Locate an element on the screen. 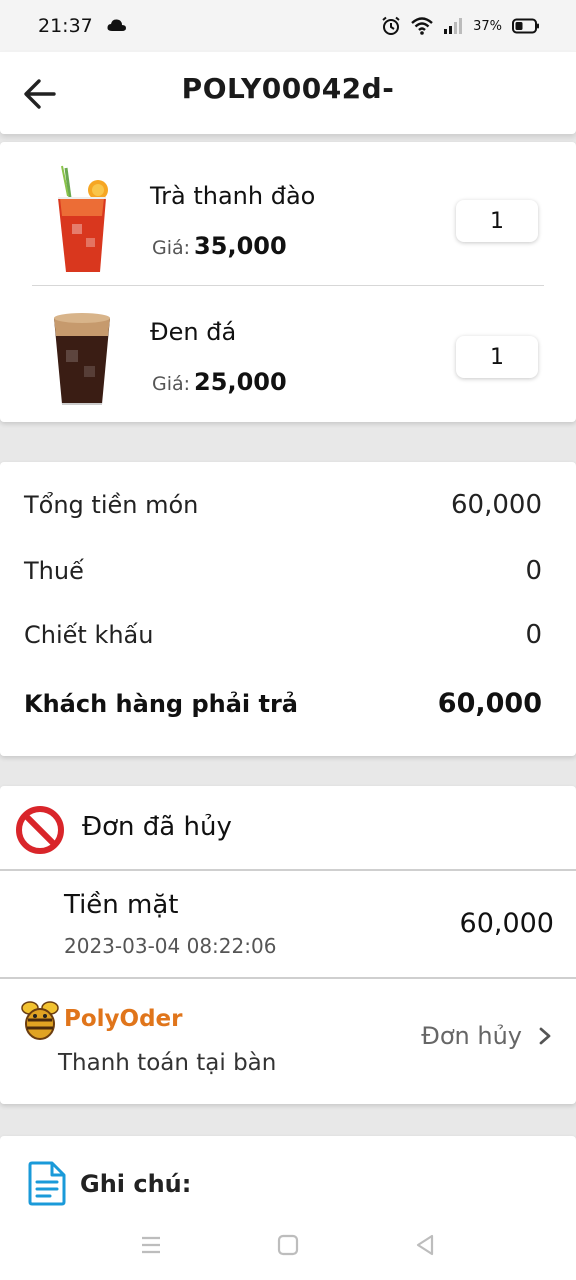  polyoder-logo is located at coordinates (40, 1020).